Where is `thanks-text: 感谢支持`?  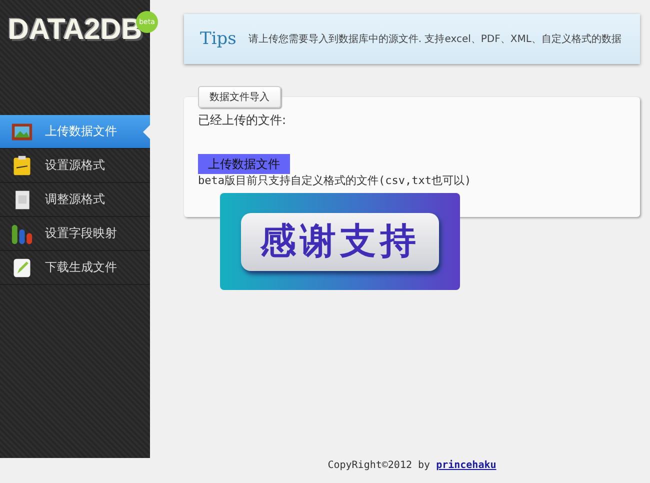 thanks-text: 感谢支持 is located at coordinates (340, 241).